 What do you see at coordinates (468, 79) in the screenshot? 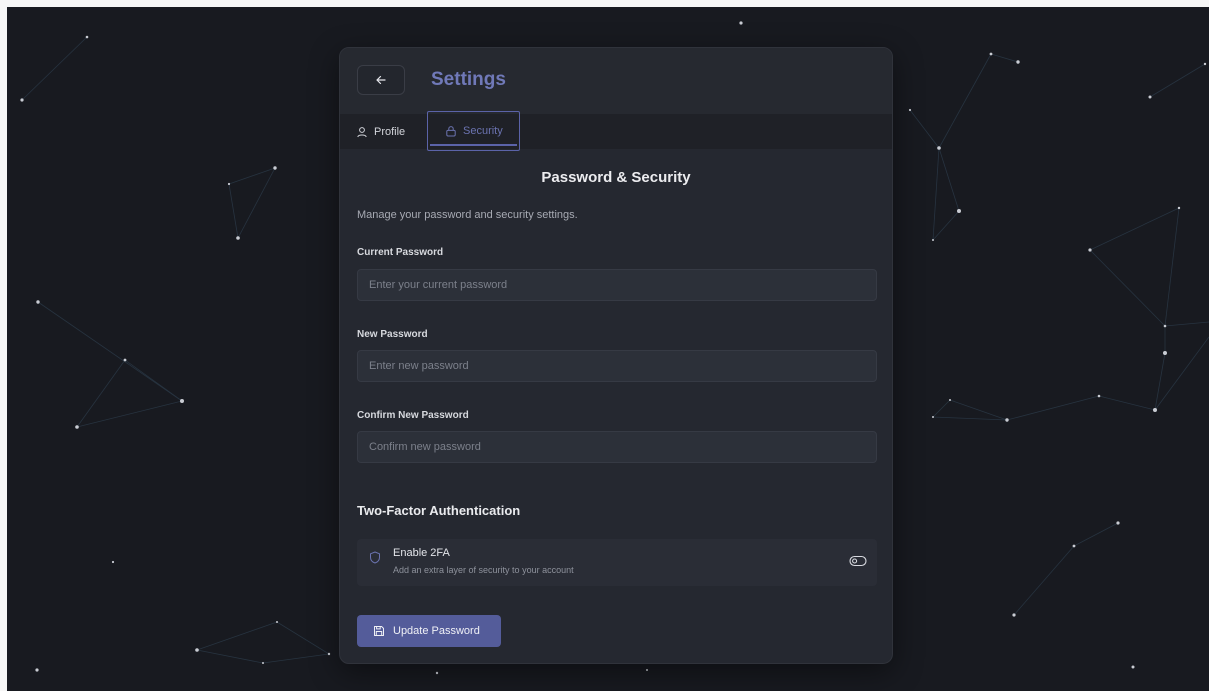
I see `page-title: Settings` at bounding box center [468, 79].